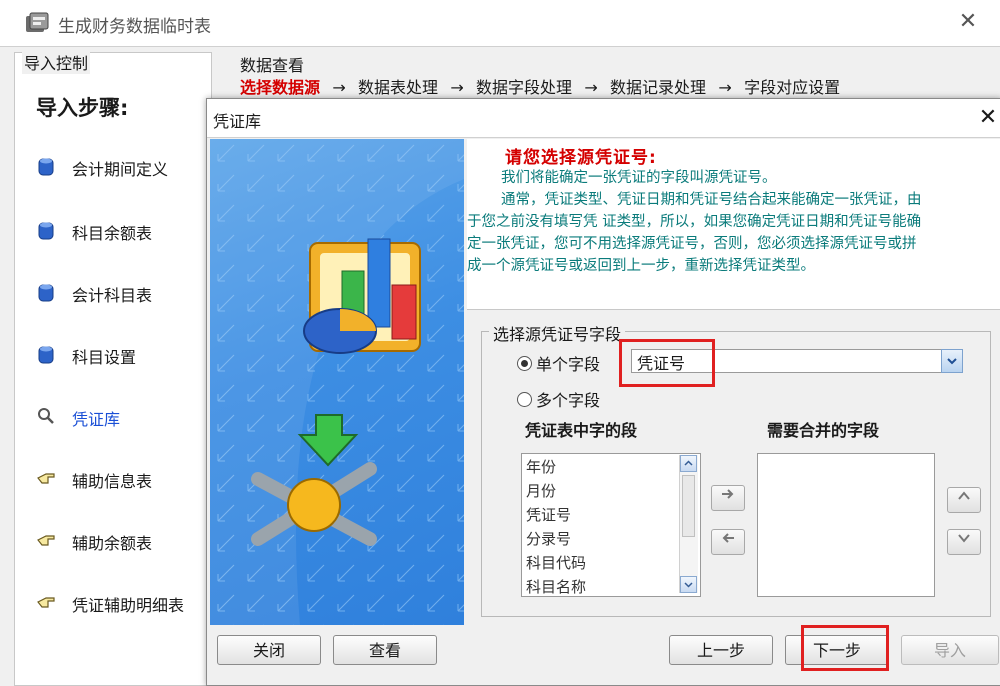  What do you see at coordinates (845, 648) in the screenshot?
I see `next-step-highlight` at bounding box center [845, 648].